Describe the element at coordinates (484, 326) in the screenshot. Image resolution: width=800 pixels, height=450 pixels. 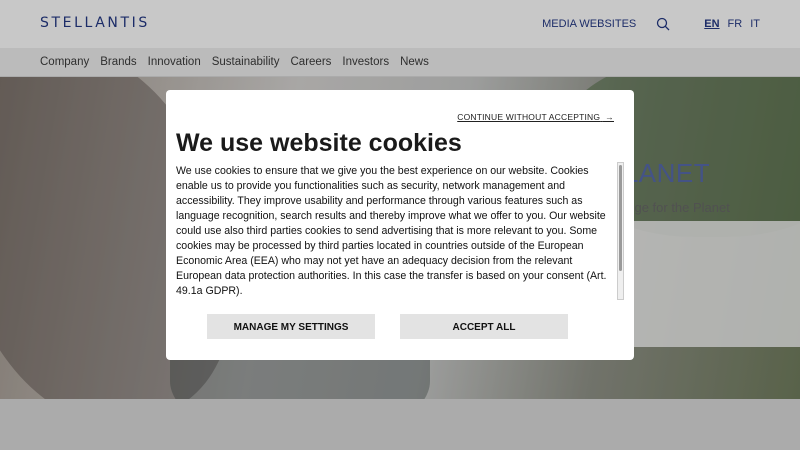
I see `accept-all-button: ACCEPT ALL` at that location.